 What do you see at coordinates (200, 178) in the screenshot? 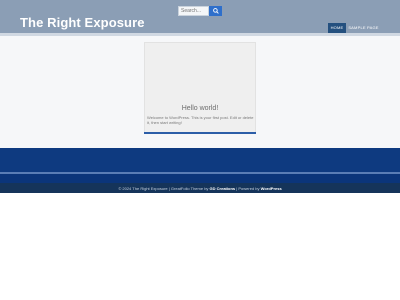
I see `footer-widget-band-lower` at bounding box center [200, 178].